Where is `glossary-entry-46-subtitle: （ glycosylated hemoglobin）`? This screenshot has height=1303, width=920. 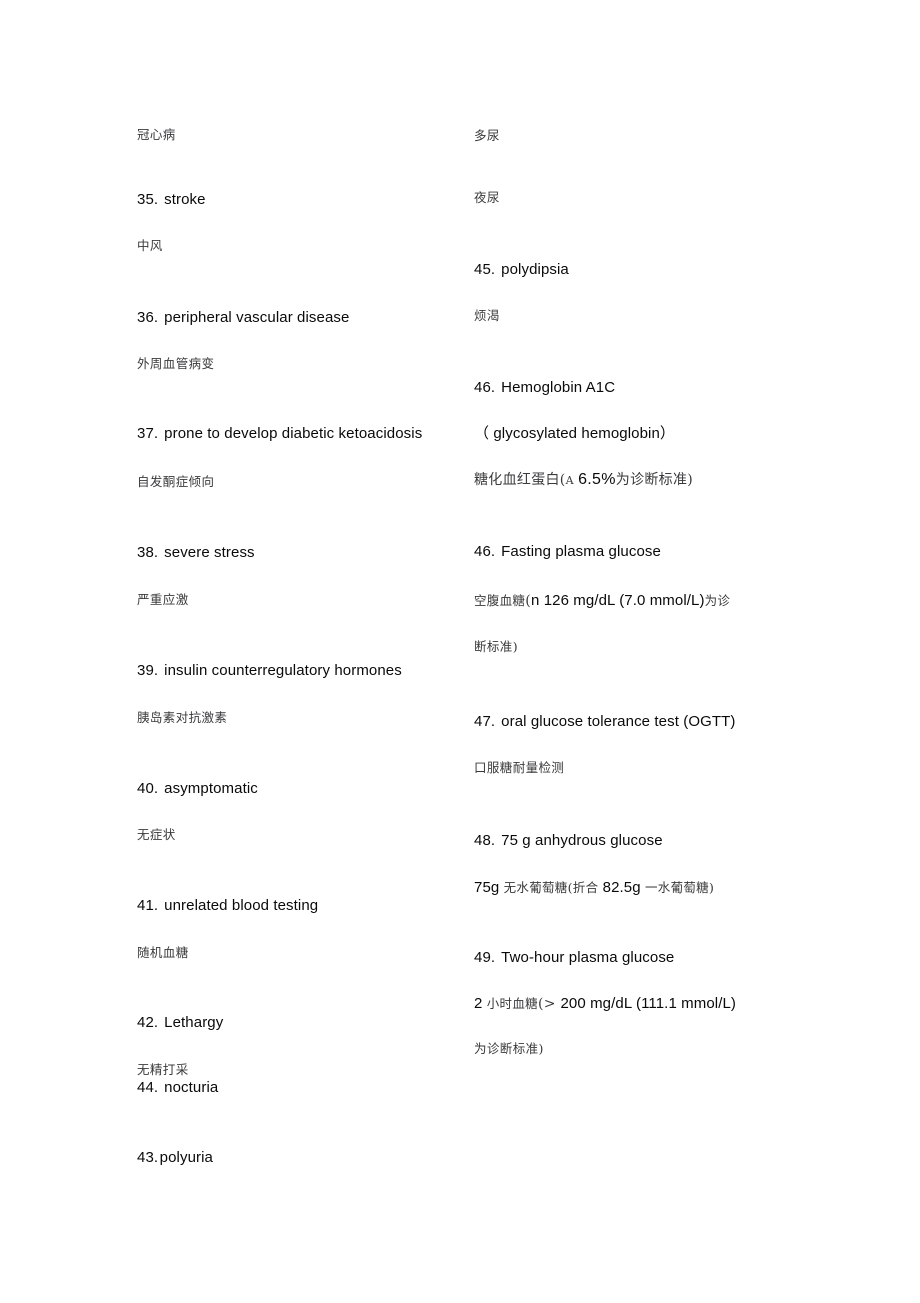
glossary-entry-46-subtitle: （ glycosylated hemoglobin） is located at coordinates (574, 433).